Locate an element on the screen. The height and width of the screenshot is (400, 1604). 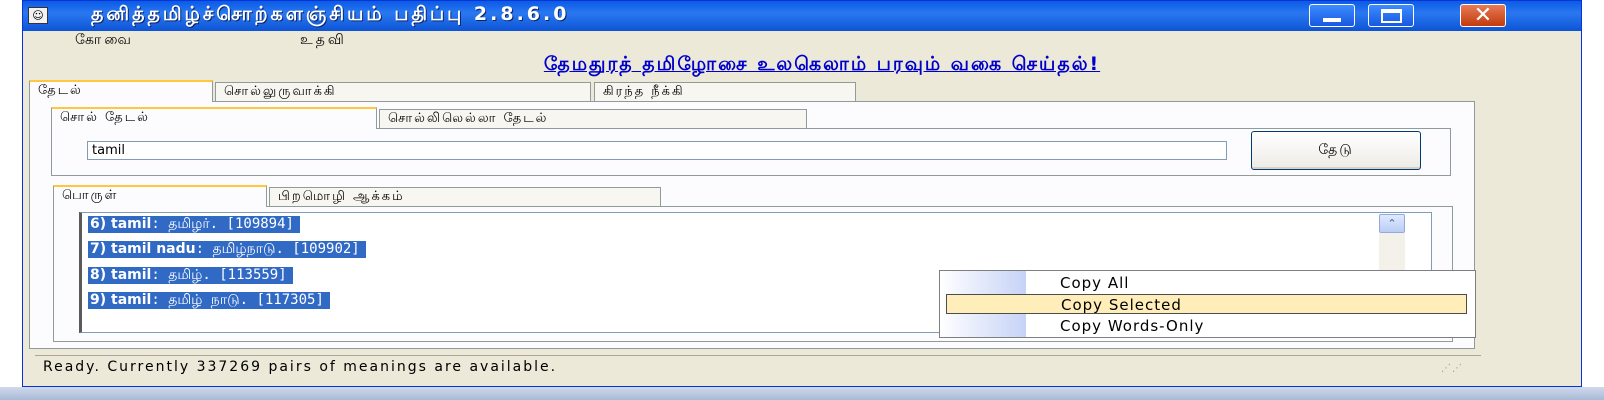
search-button: தேடு is located at coordinates (1336, 150).